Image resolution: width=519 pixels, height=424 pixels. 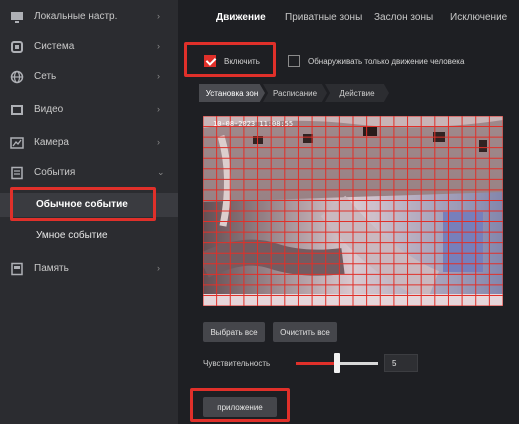 I want to click on enable-checkbox: Включить, so click(x=232, y=61).